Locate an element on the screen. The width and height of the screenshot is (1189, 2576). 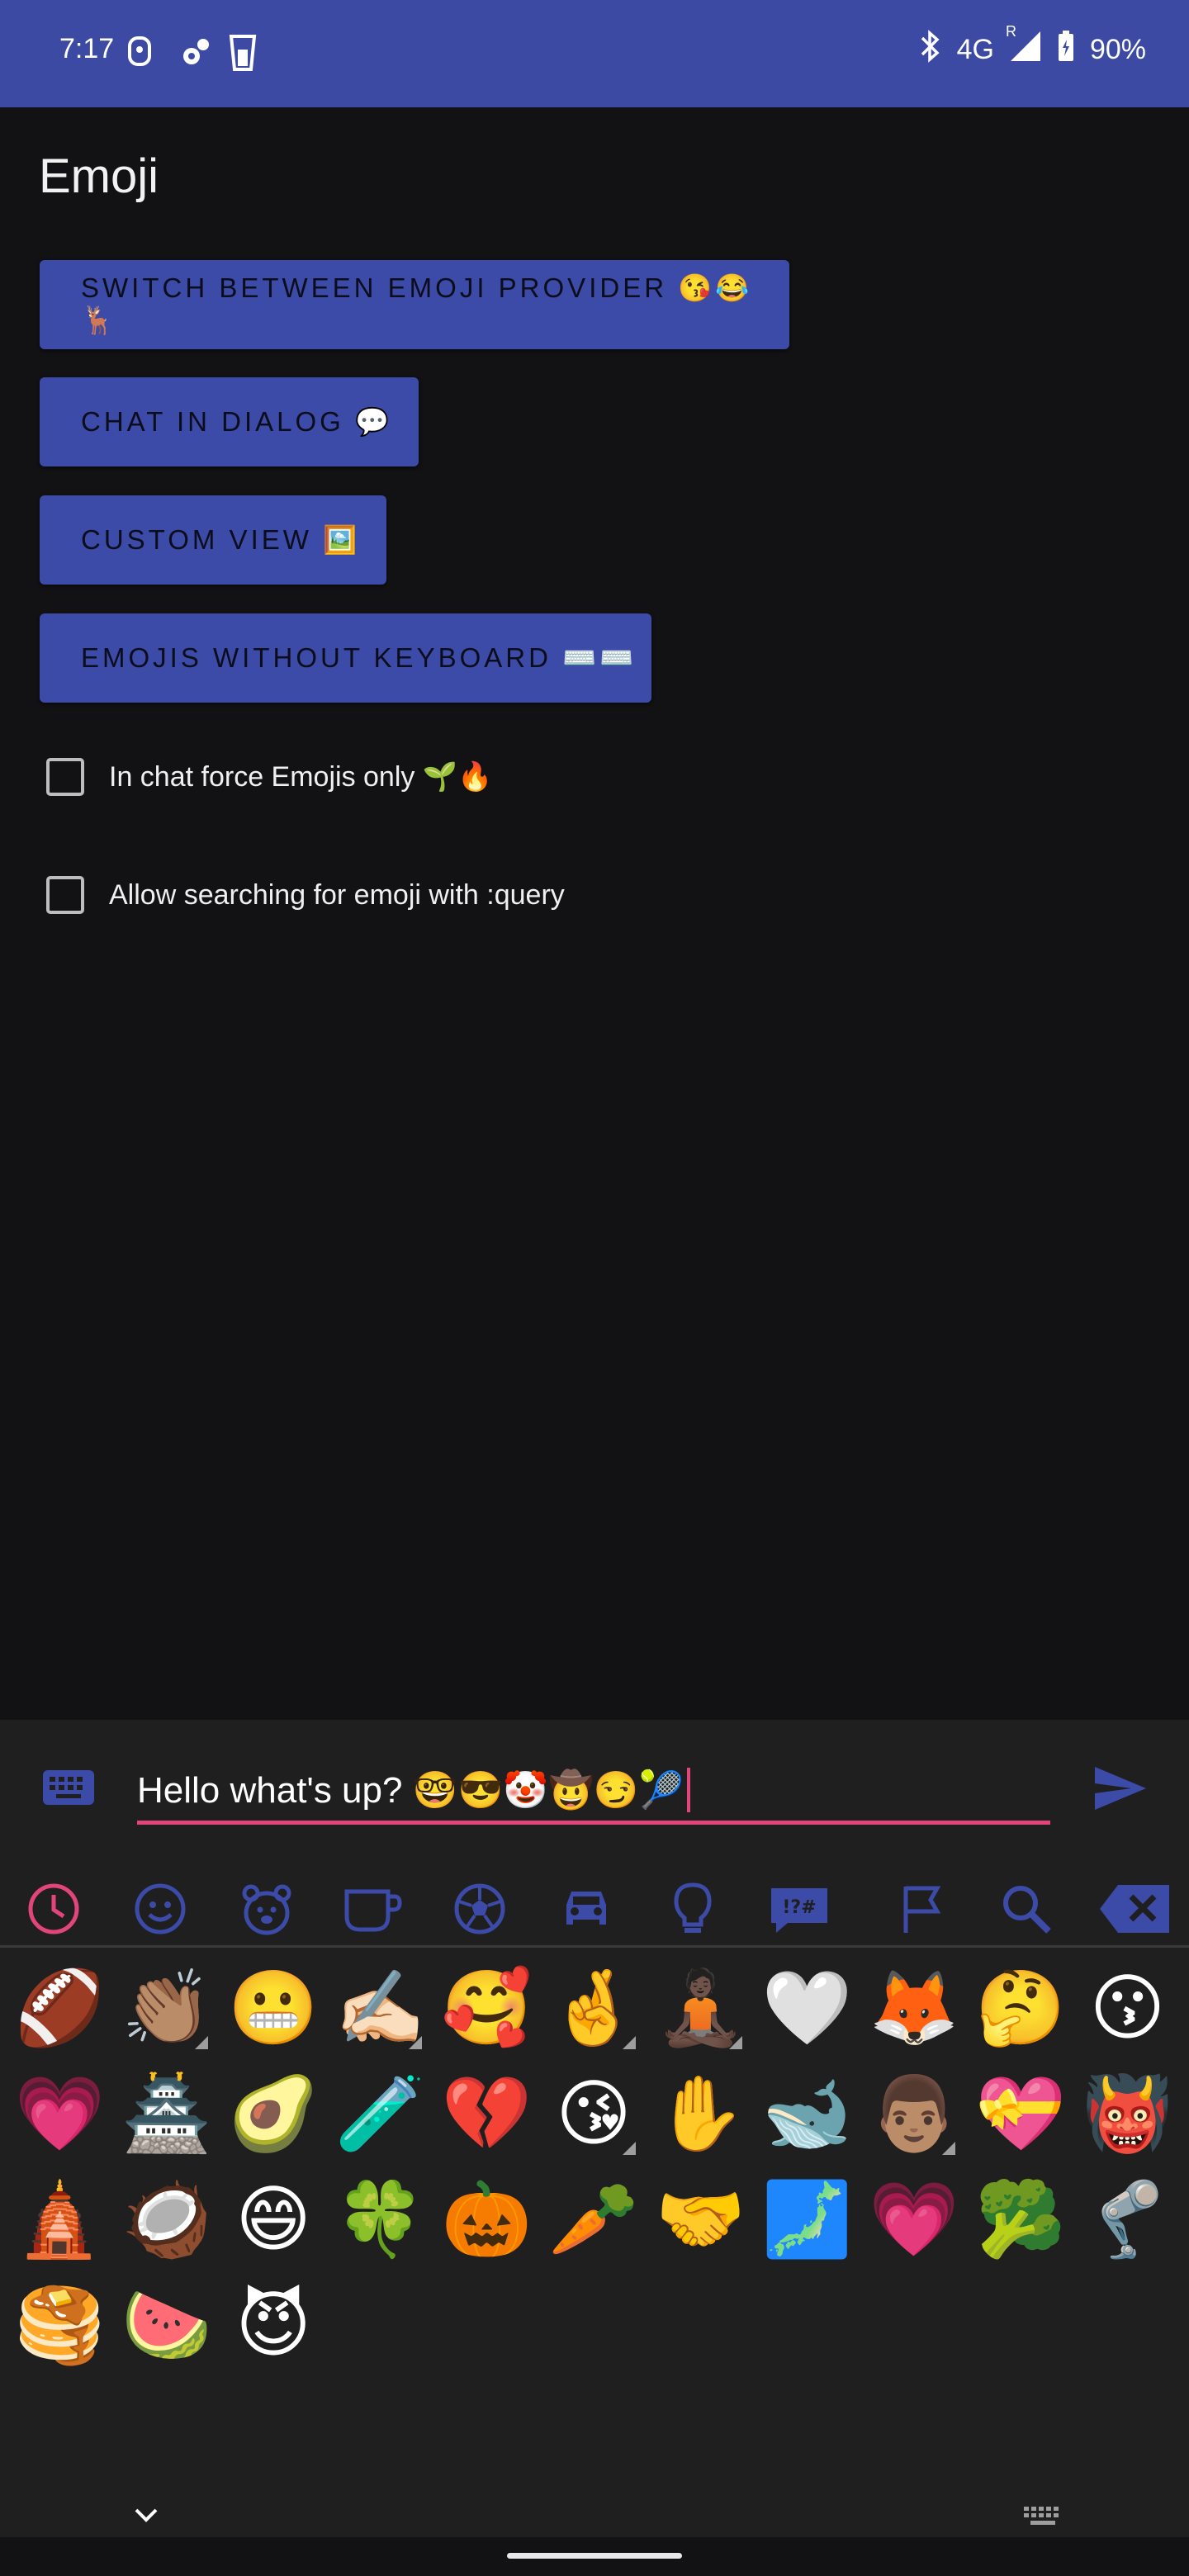
force-emojis-label: In chat force Emojis only 🌱🔥 is located at coordinates (301, 777).